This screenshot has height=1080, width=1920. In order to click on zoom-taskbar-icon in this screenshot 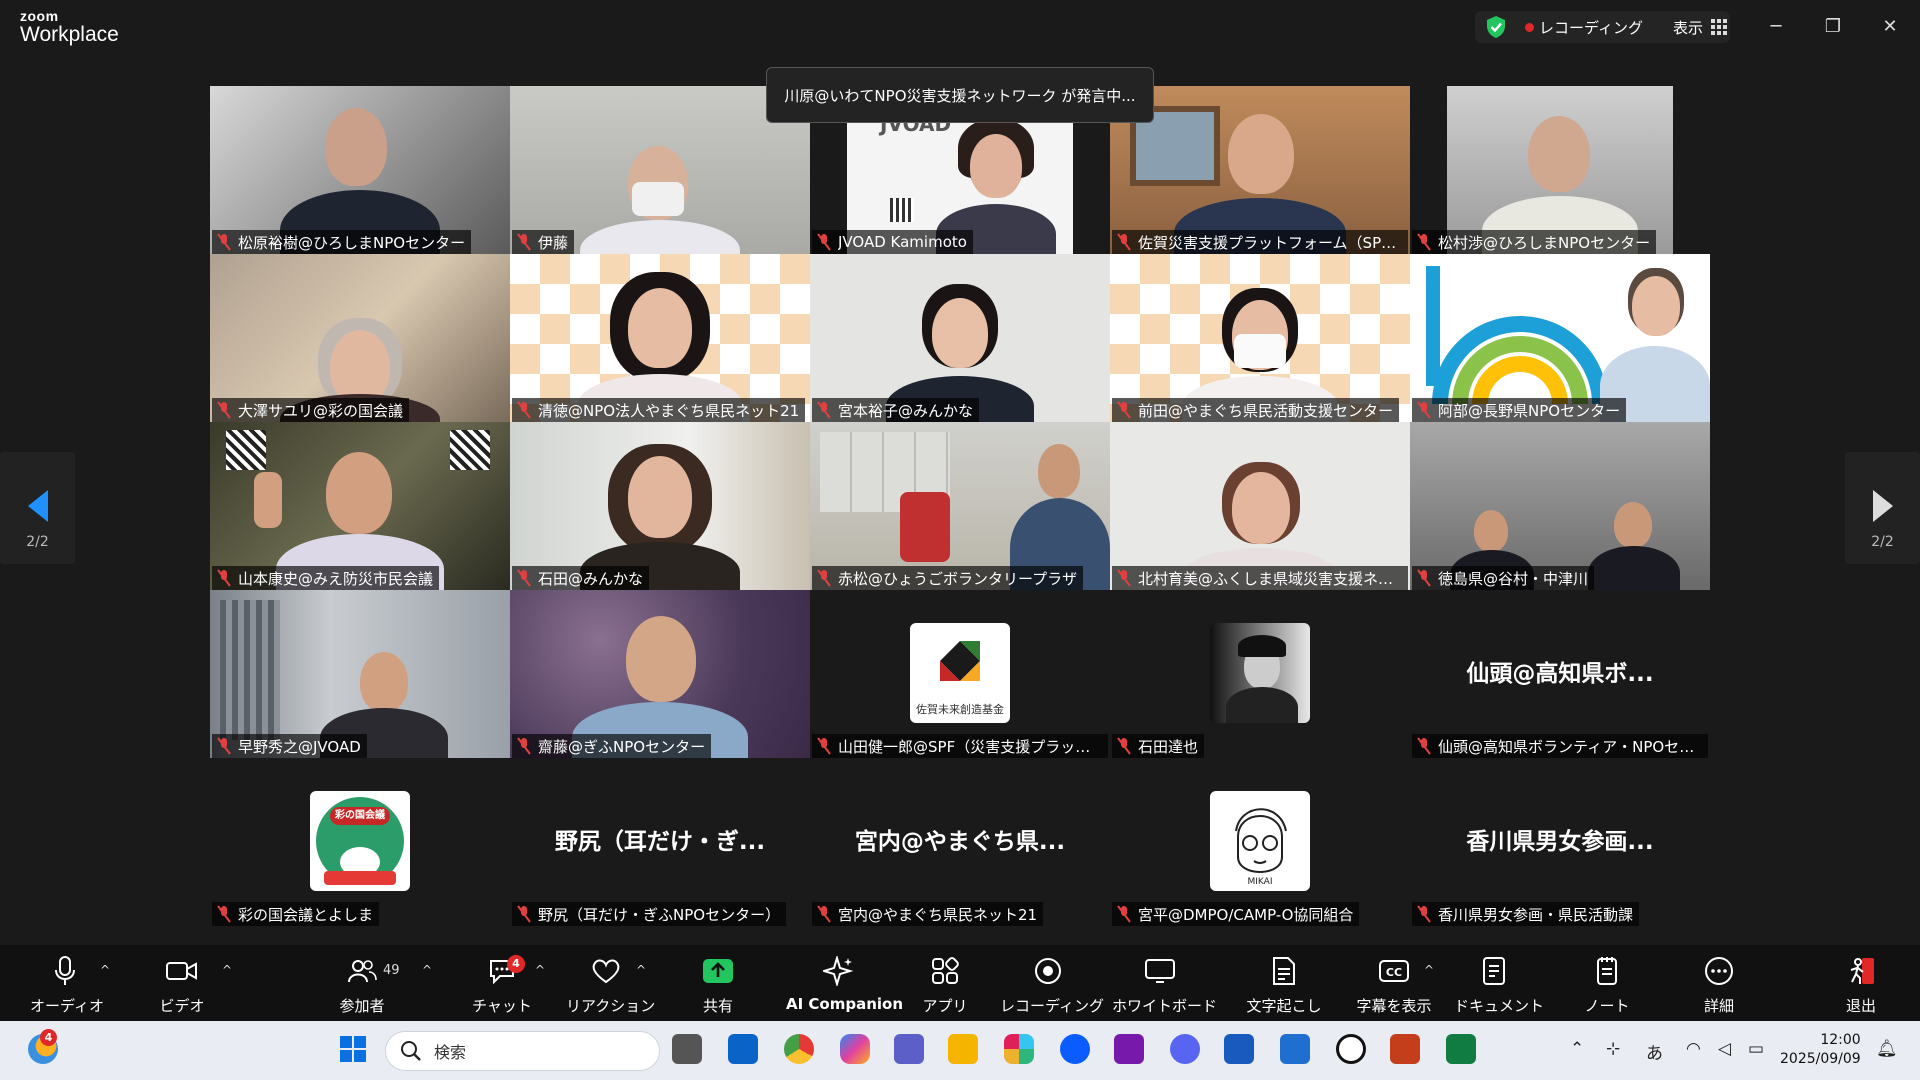, I will do `click(1075, 1049)`.